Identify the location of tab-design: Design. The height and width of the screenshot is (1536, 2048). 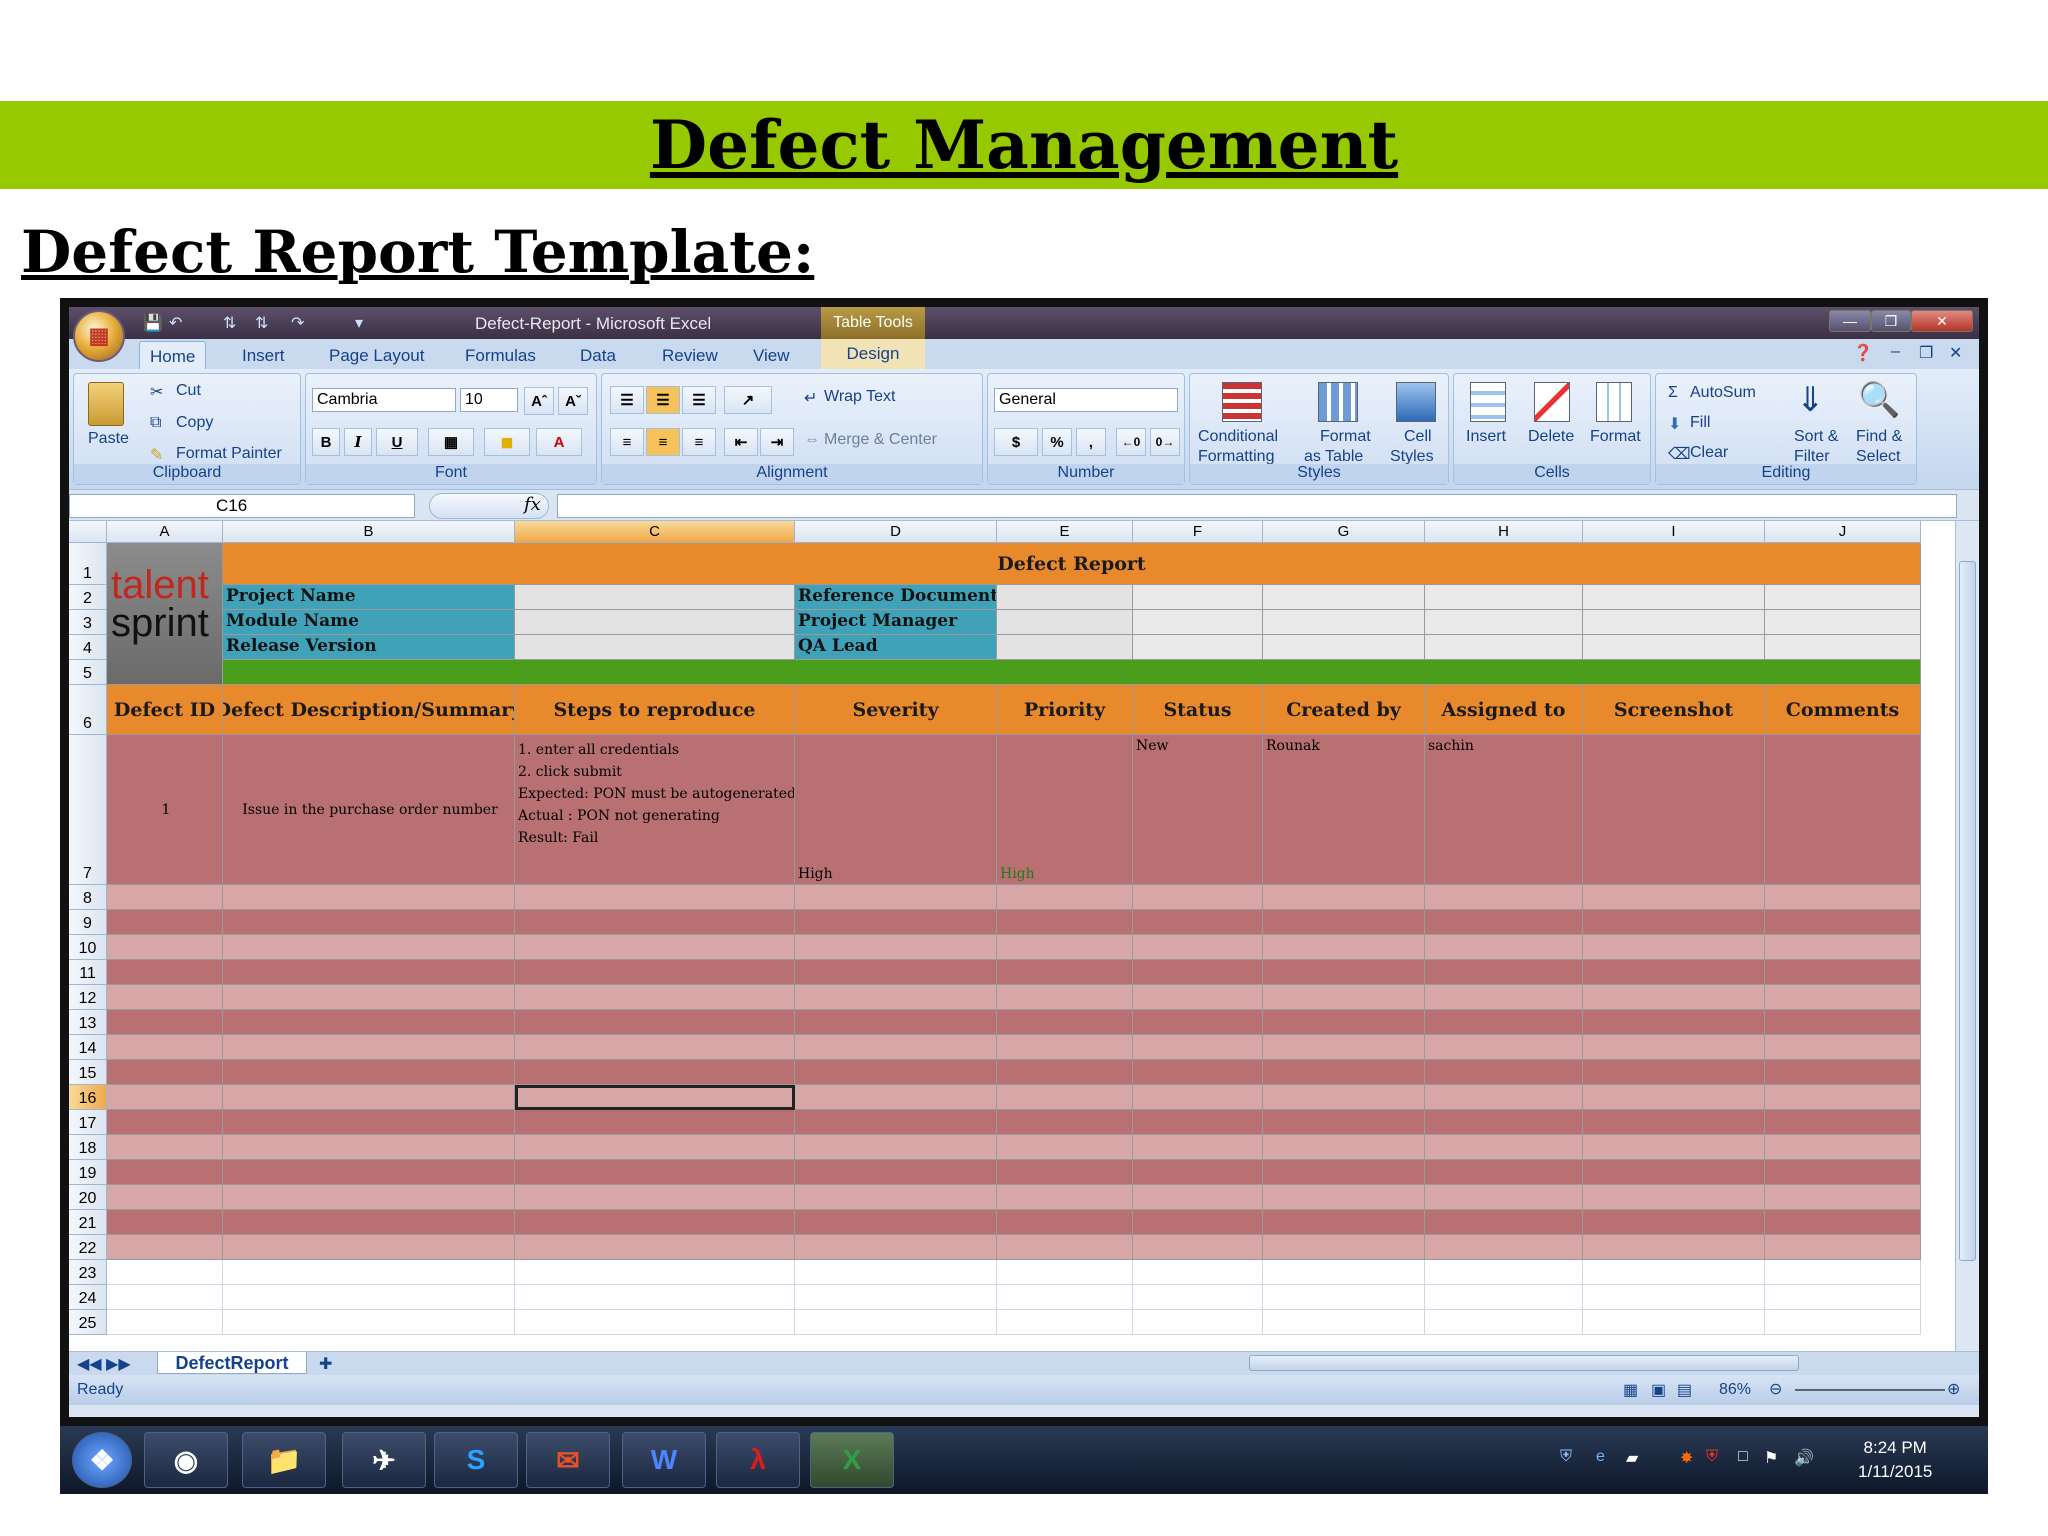
(873, 354).